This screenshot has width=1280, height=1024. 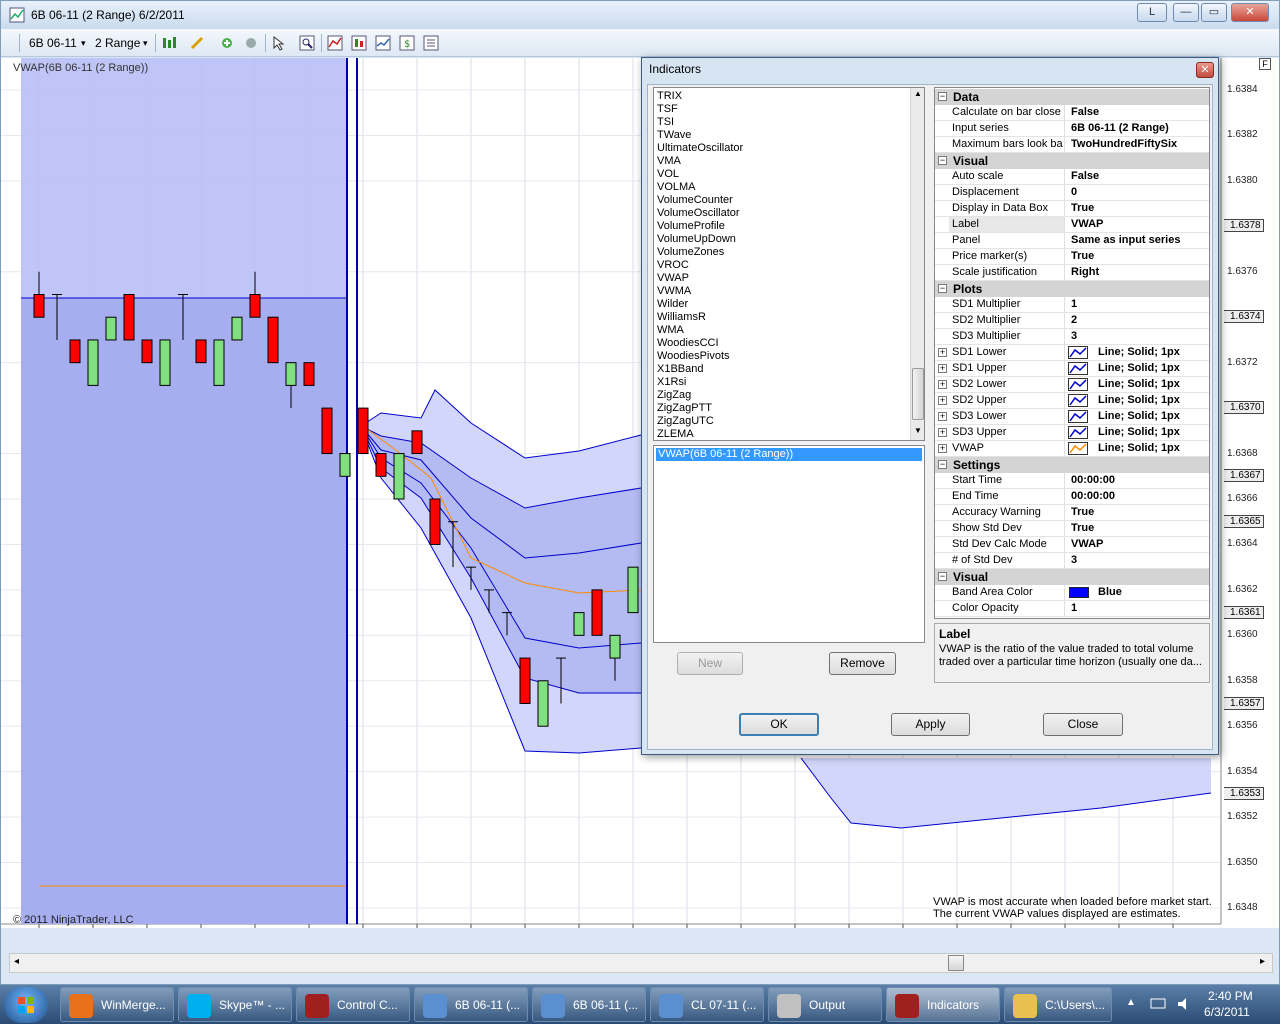 What do you see at coordinates (1131, 1002) in the screenshot?
I see `tray-expand-icon: ▲` at bounding box center [1131, 1002].